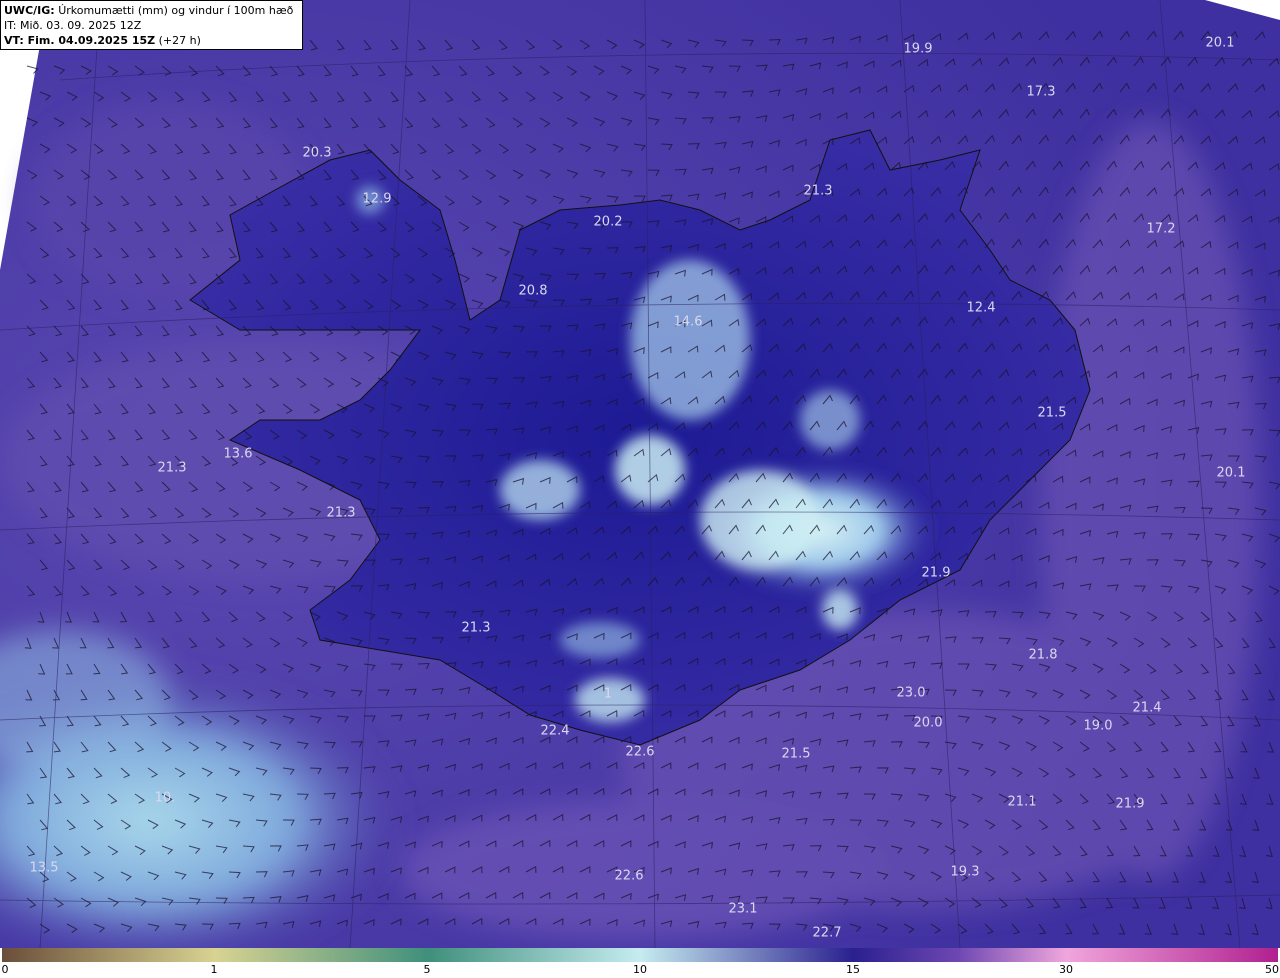  I want to click on model-label: UWC/IG:, so click(29, 10).